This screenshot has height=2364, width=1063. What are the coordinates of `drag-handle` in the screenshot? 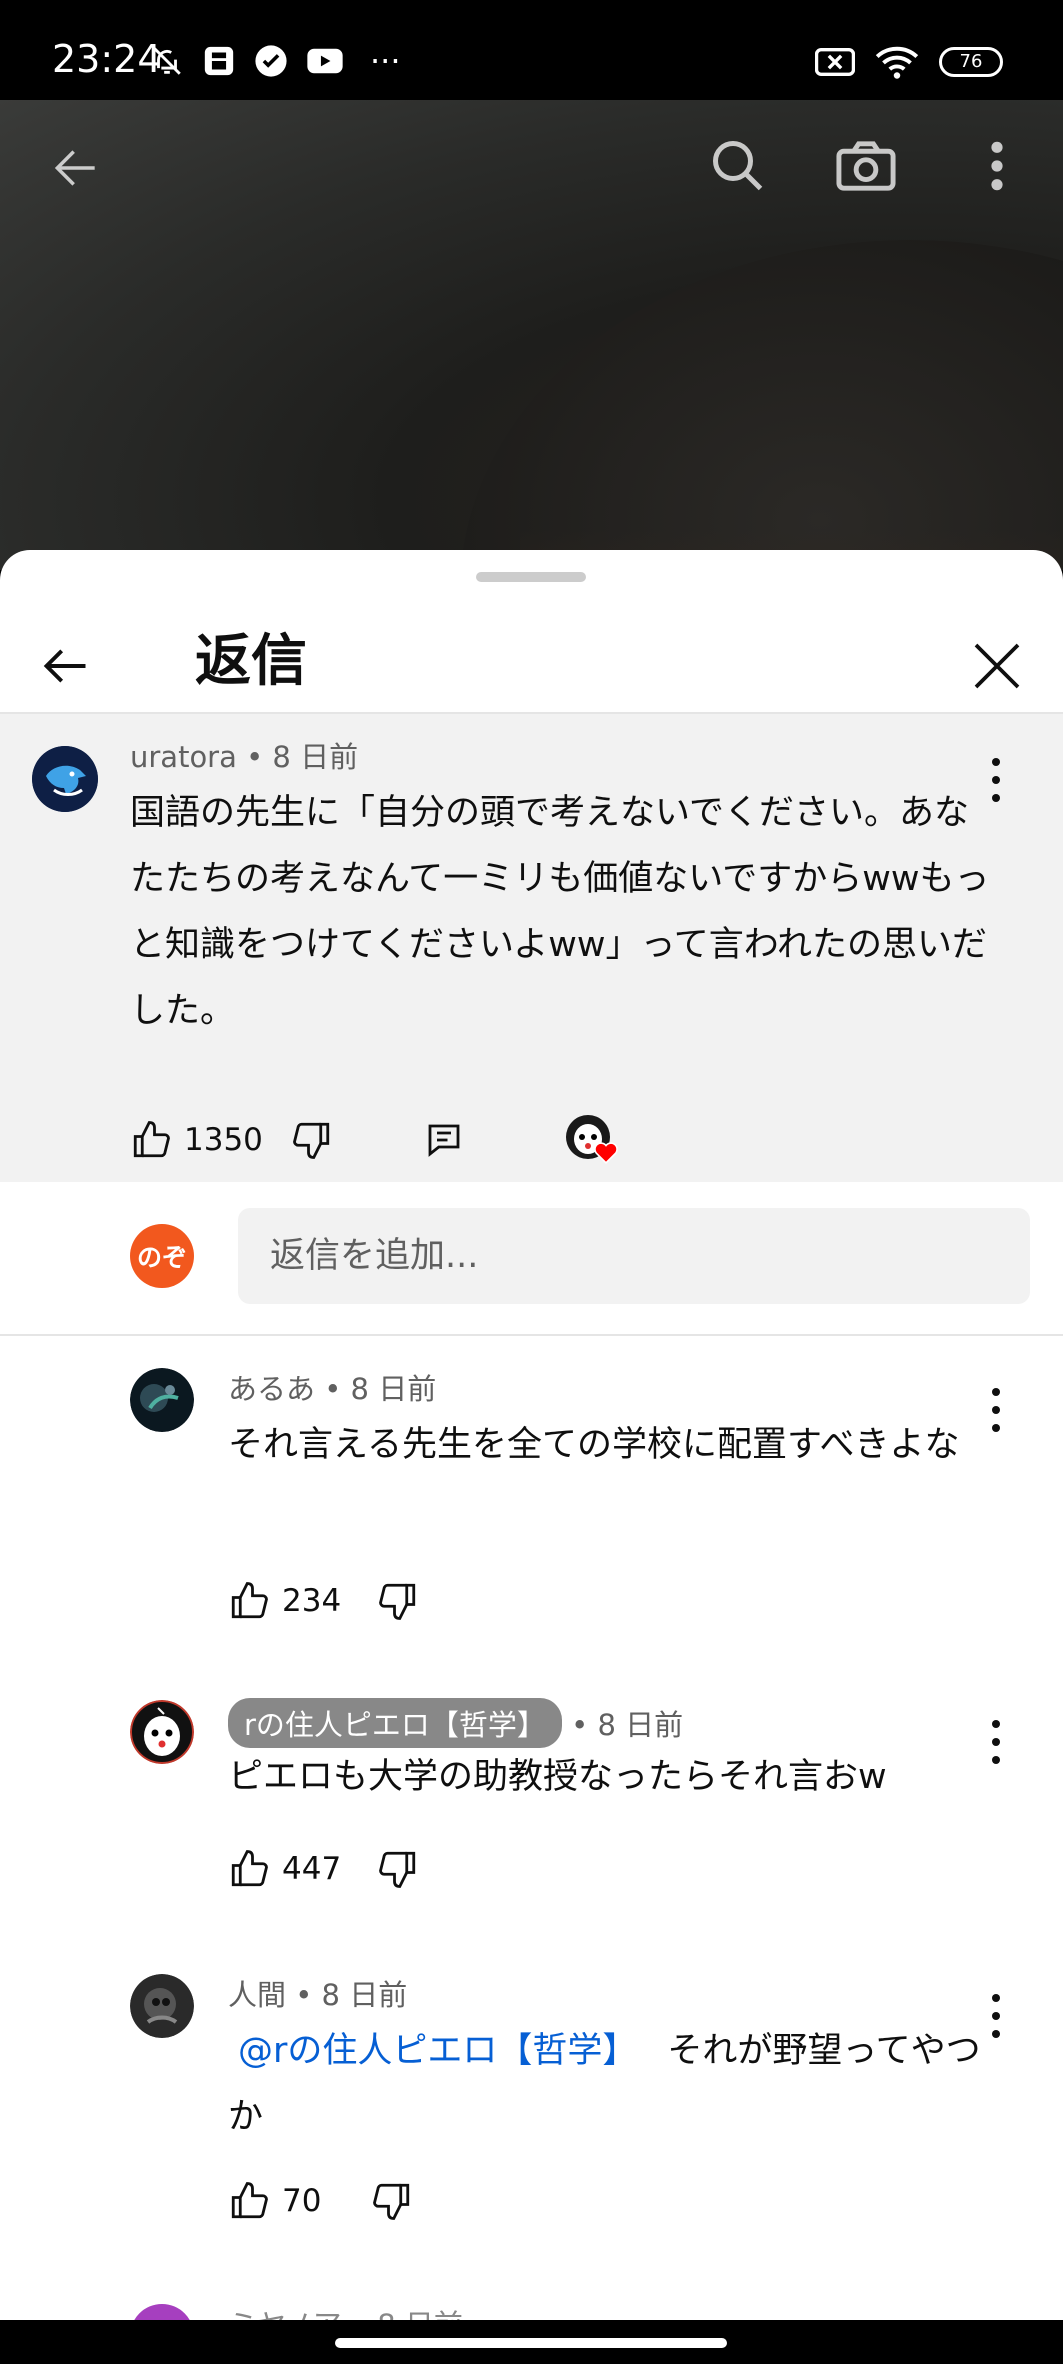 It's located at (531, 577).